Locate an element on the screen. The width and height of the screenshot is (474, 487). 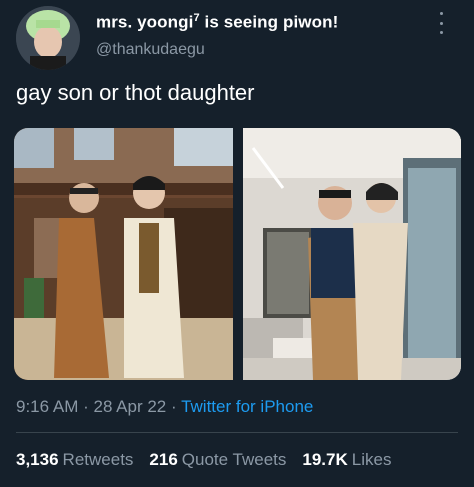
tweet-text: gay son or thot daughter is located at coordinates (135, 92).